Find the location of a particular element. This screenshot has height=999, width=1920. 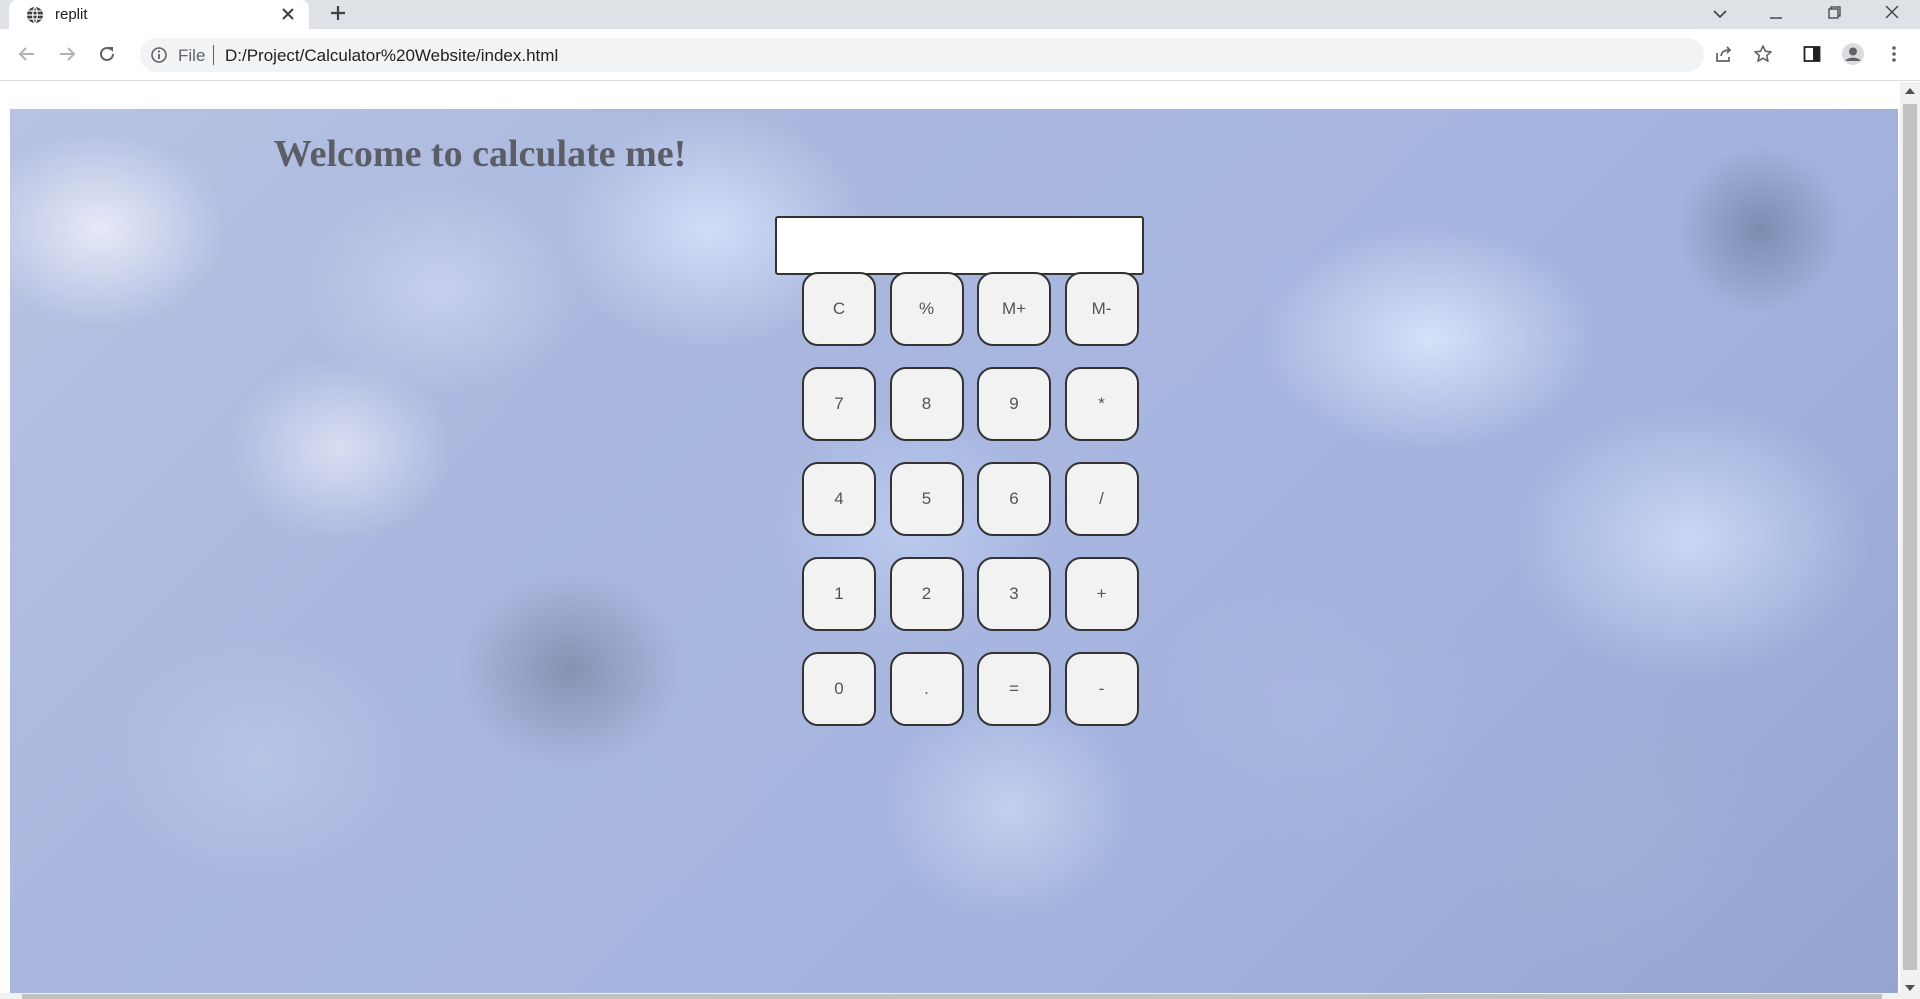

digit-9-button: 9 is located at coordinates (1014, 404).